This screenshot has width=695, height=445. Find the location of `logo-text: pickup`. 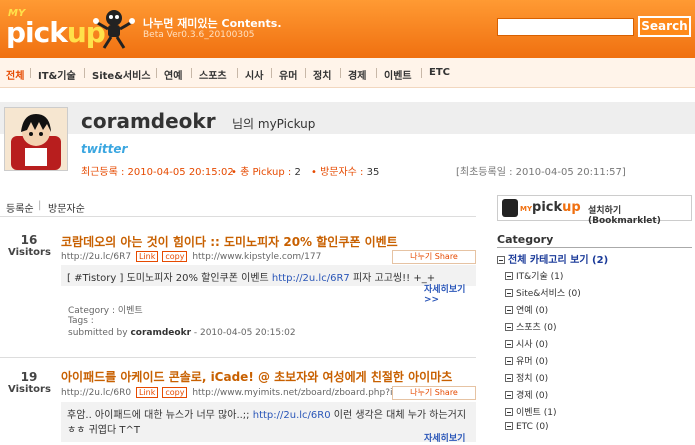

logo-text: pickup is located at coordinates (56, 32).